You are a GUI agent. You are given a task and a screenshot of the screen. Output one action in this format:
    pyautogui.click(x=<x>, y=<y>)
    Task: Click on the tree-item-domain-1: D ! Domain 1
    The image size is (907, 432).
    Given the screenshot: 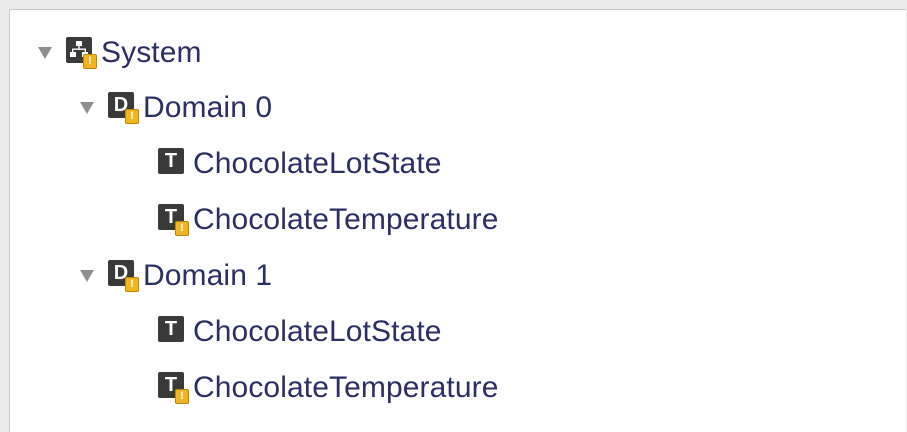 What is the action you would take?
    pyautogui.click(x=176, y=276)
    